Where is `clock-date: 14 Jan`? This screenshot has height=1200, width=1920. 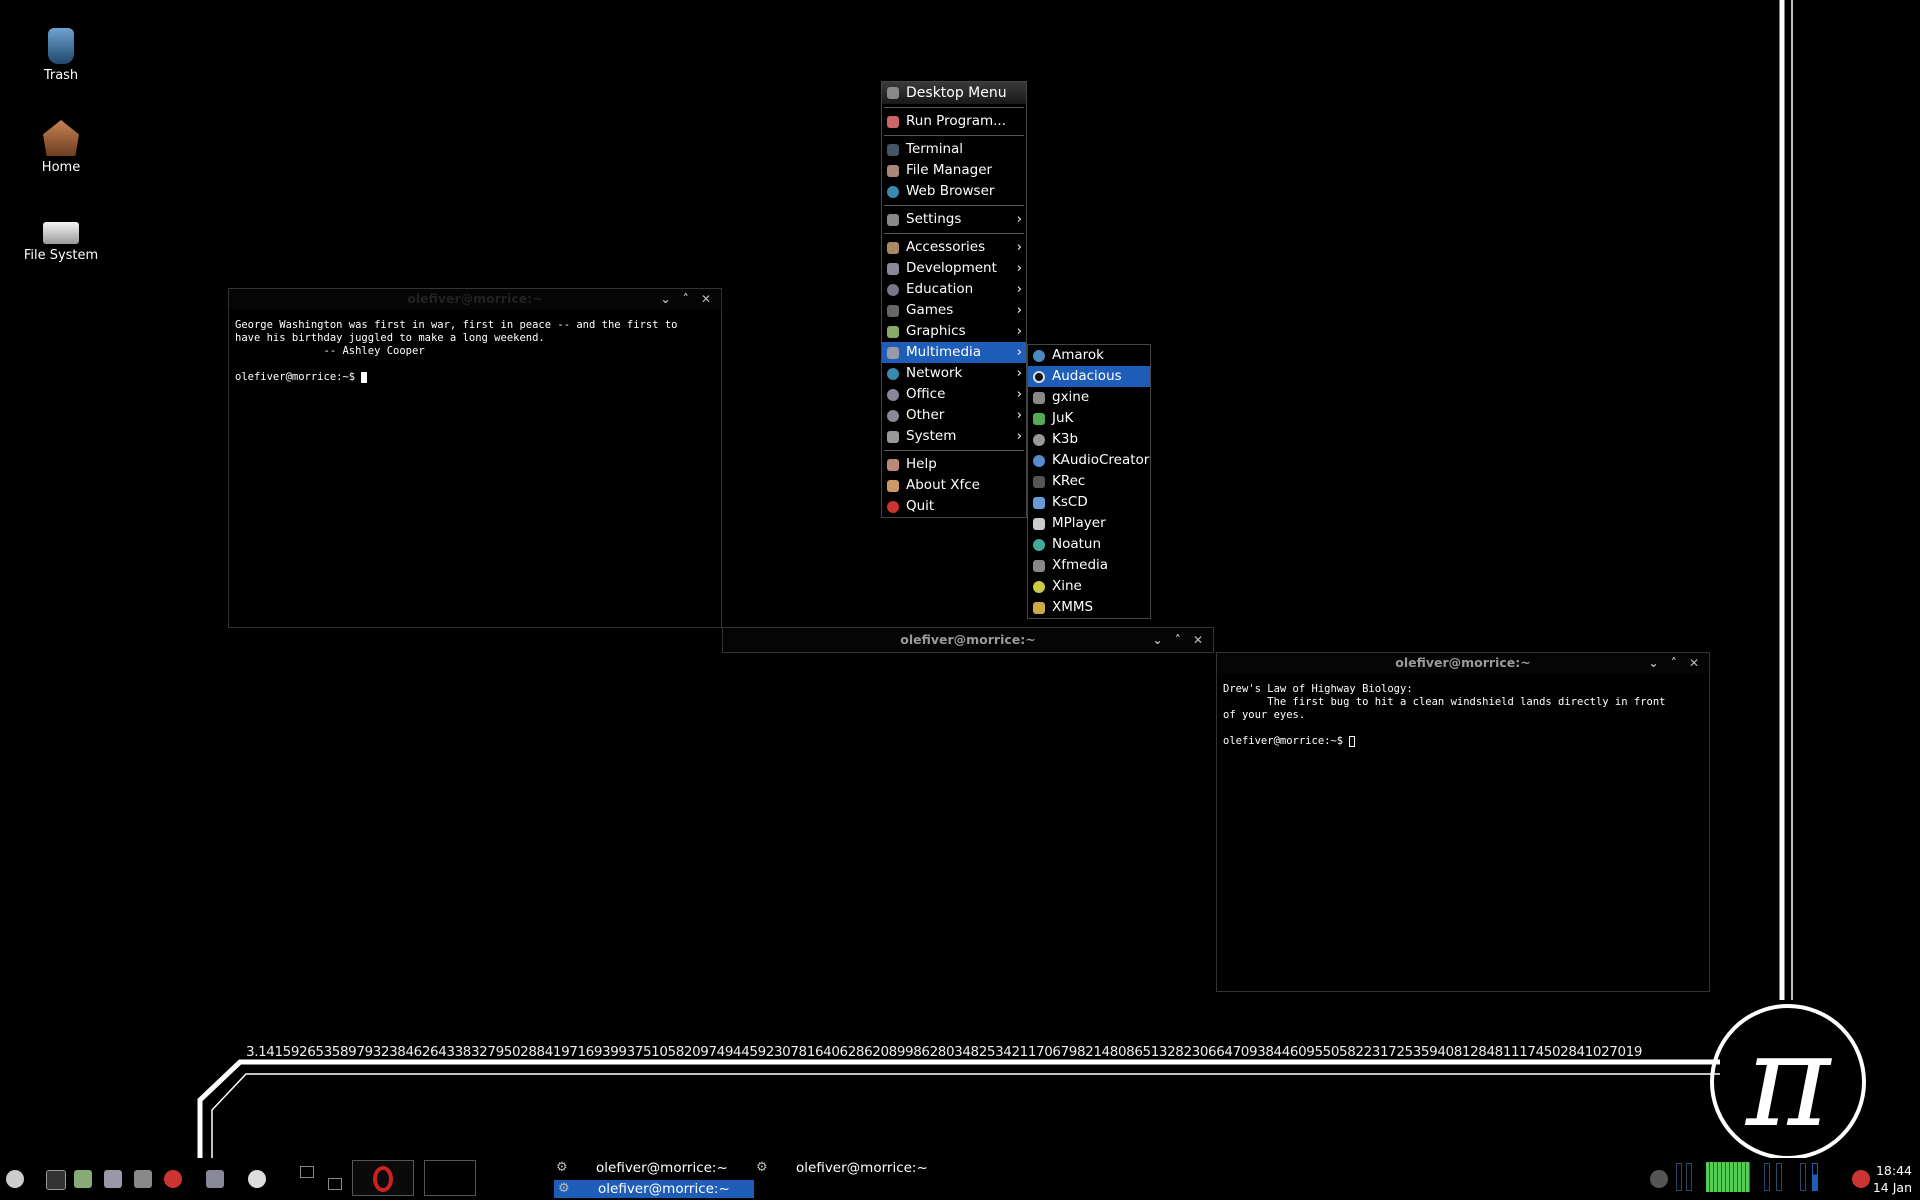 clock-date: 14 Jan is located at coordinates (1892, 1187).